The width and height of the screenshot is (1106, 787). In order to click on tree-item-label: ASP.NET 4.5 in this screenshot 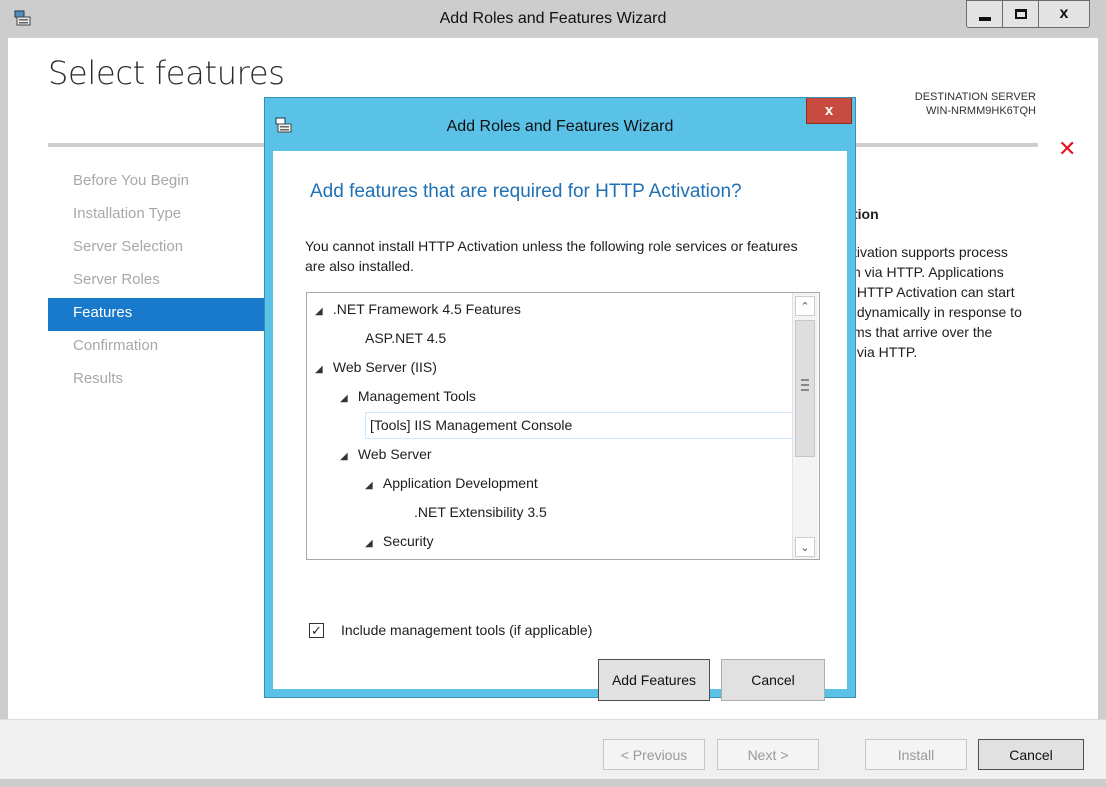, I will do `click(406, 338)`.